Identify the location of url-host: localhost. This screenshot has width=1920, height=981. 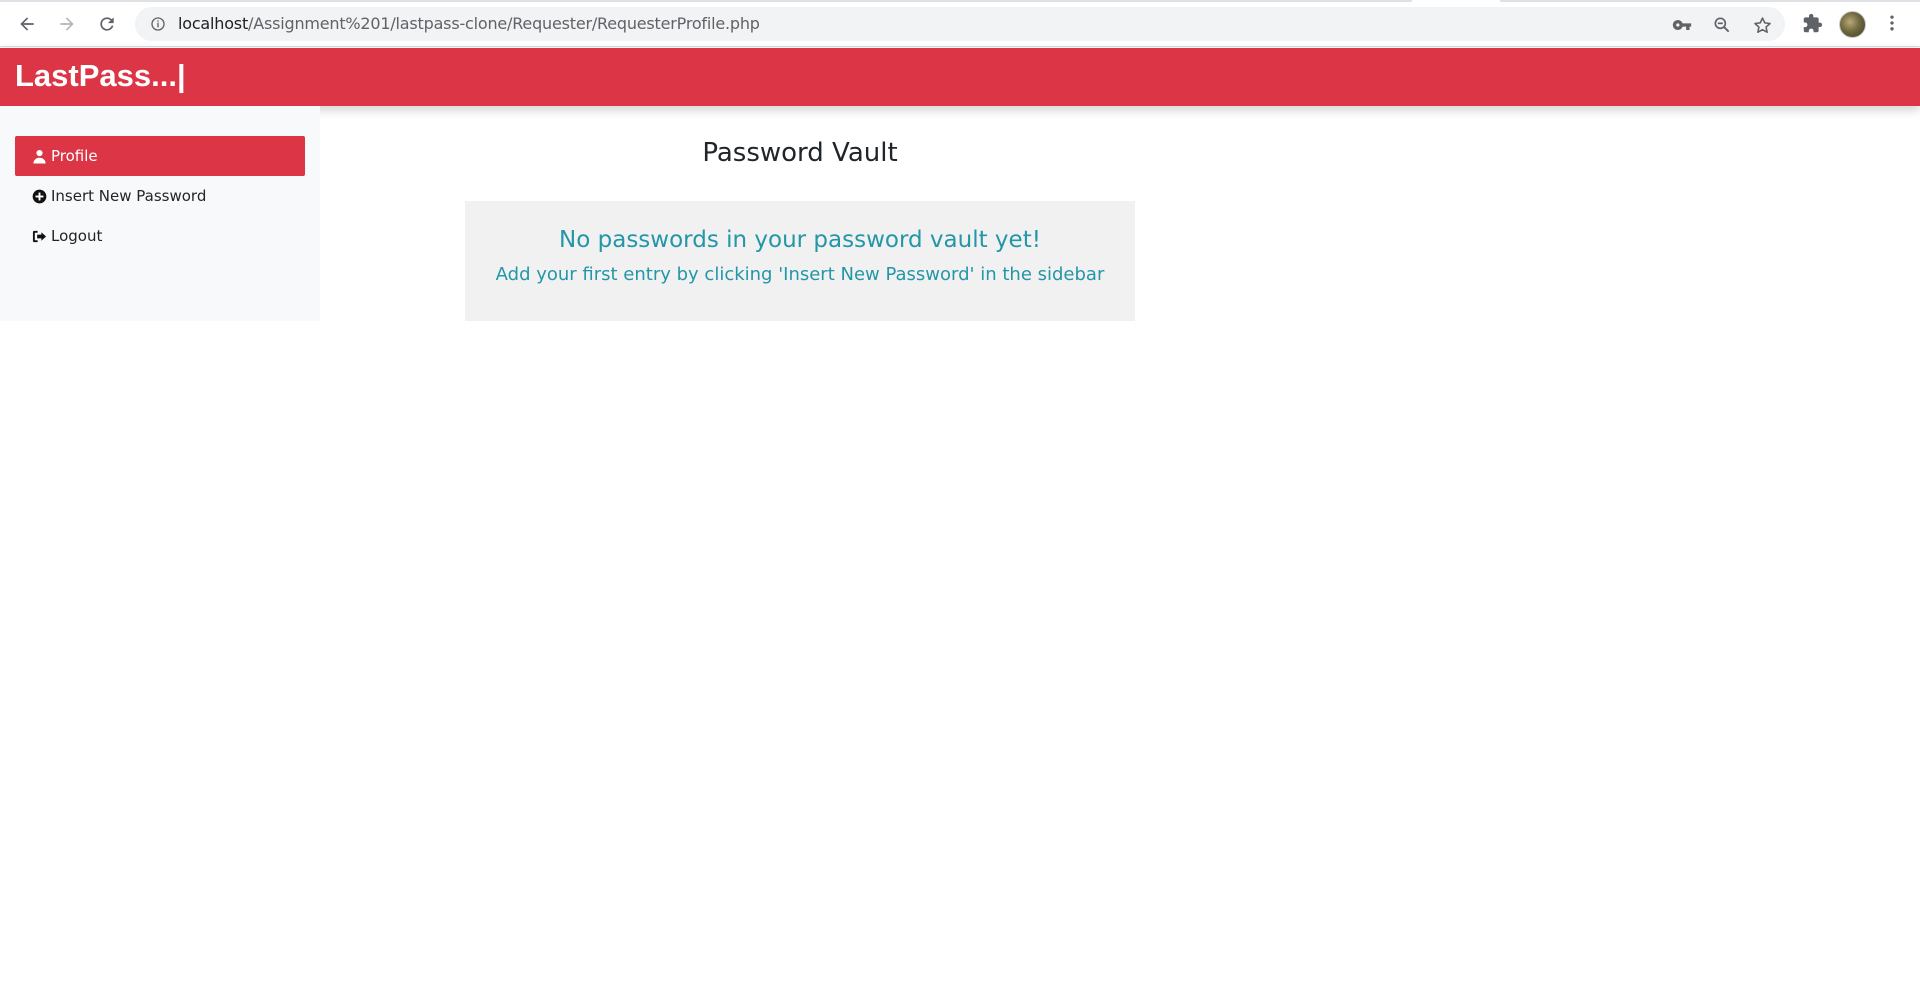
(213, 23).